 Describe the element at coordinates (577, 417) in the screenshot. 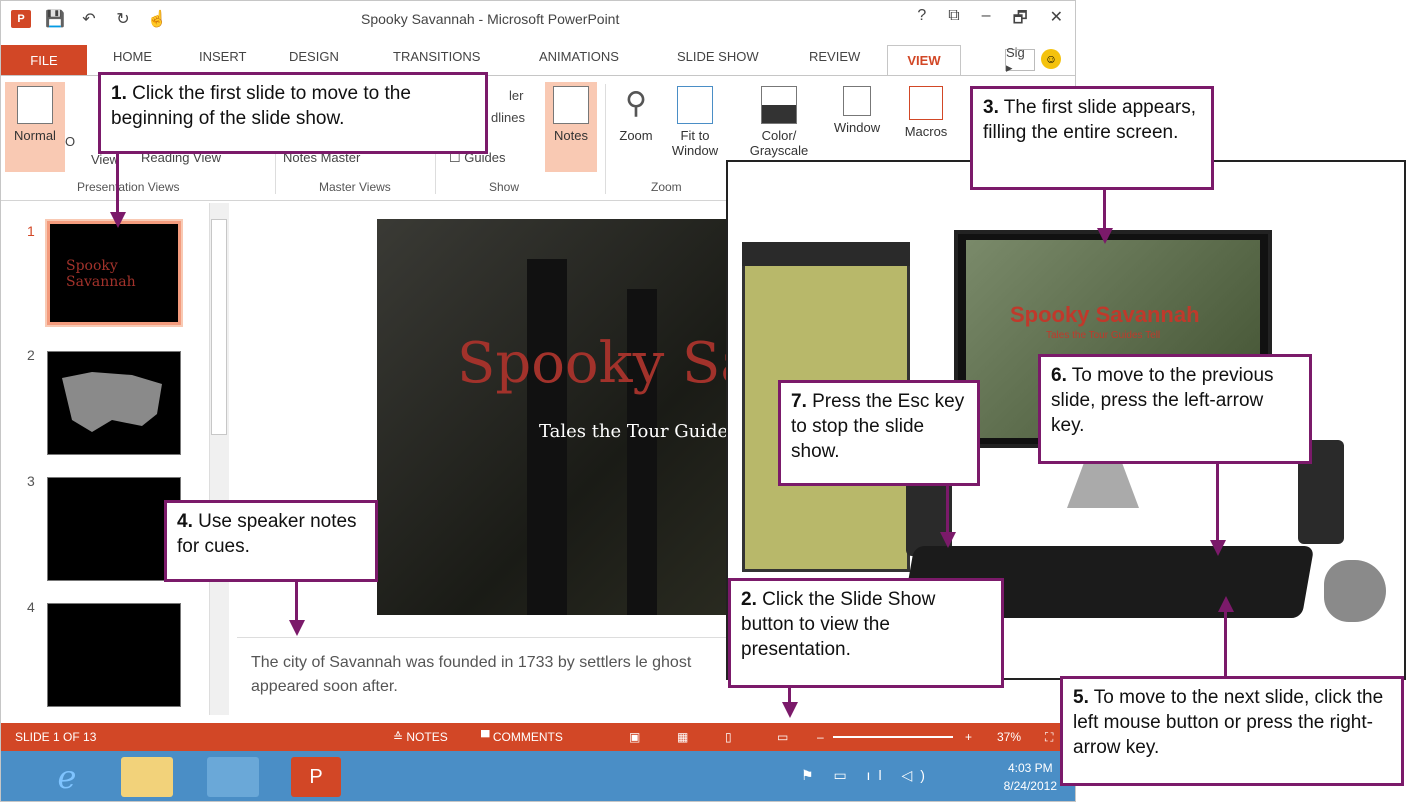

I see `main-slide` at that location.